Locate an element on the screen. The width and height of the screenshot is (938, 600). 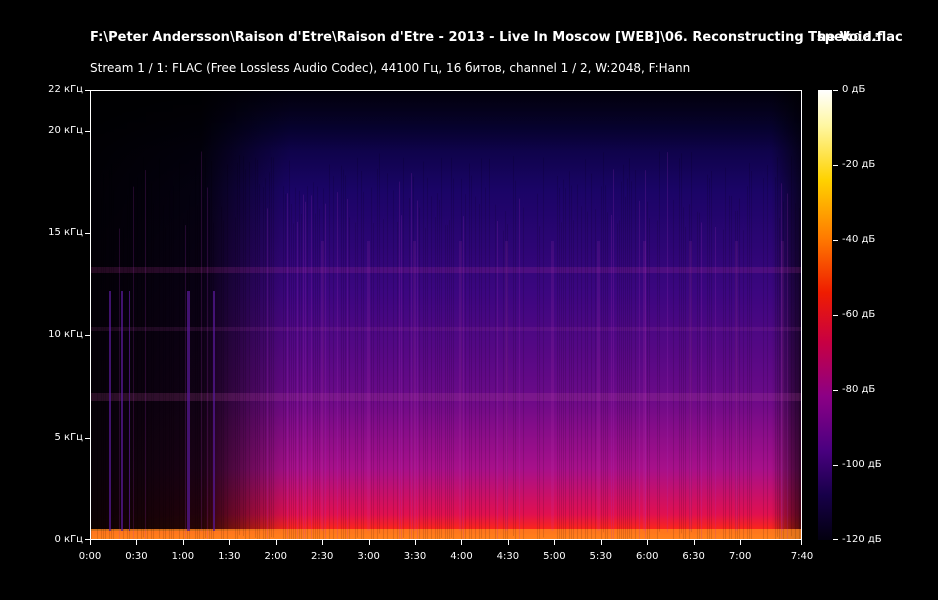
app-version: 0.8.5 is located at coordinates (867, 37).